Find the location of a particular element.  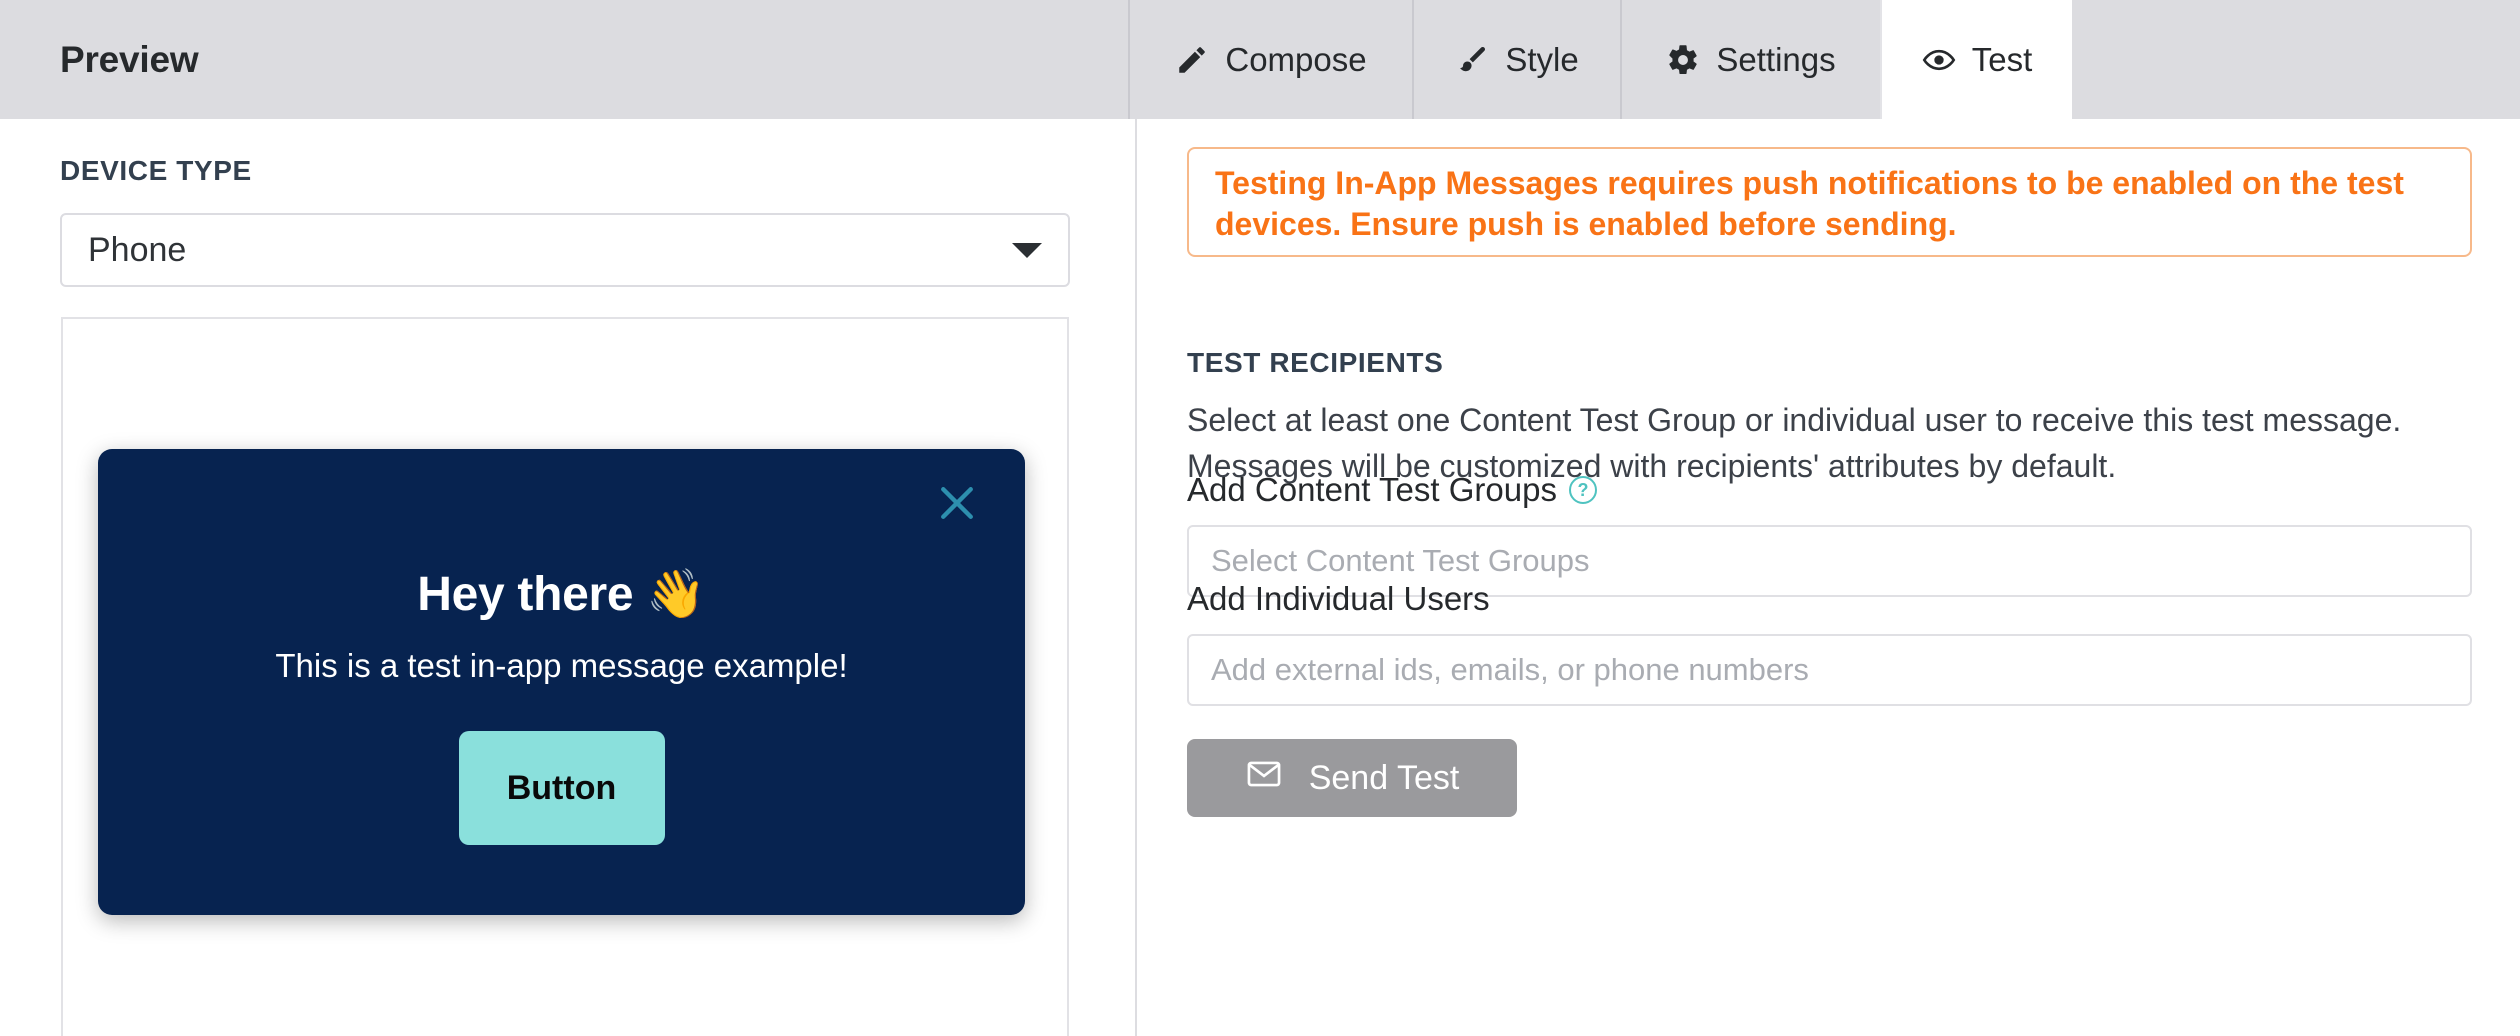

device-type-label: DEVICE TYPE is located at coordinates (156, 170).